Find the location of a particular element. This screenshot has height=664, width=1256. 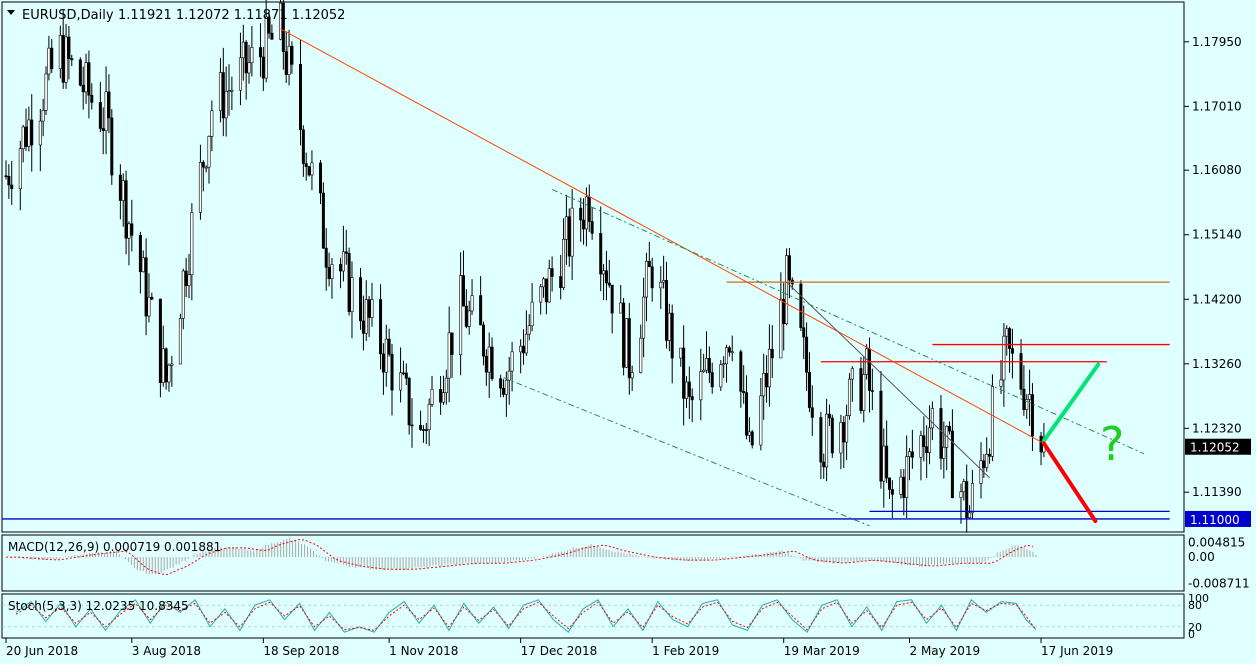

price-tick-label: 1.11390 is located at coordinates (1217, 492).